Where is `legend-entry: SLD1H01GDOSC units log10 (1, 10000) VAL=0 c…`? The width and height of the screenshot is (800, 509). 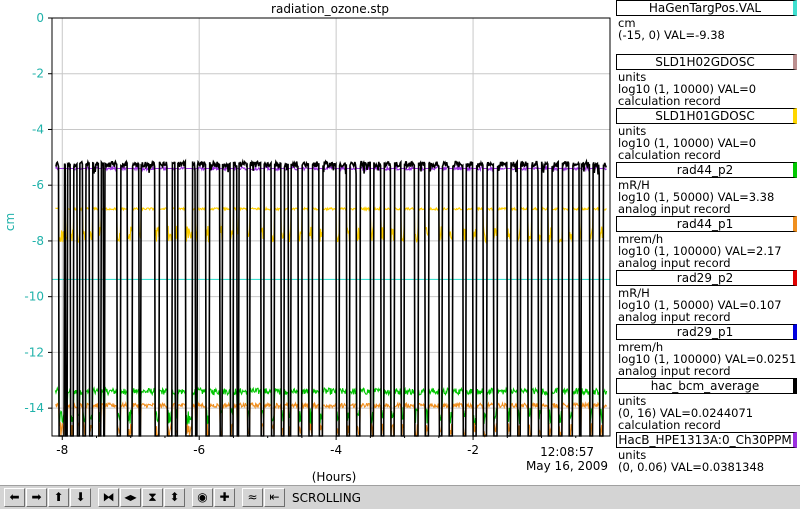 legend-entry: SLD1H01GDOSC units log10 (1, 10000) VAL=0 c… is located at coordinates (706, 135).